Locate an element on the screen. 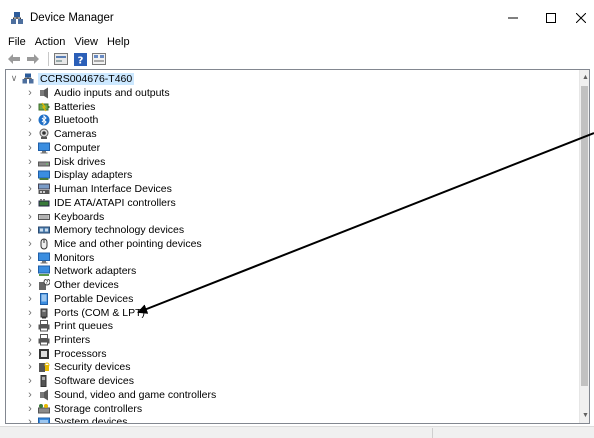  tree-category-item: › Portable Devices is located at coordinates (79, 299).